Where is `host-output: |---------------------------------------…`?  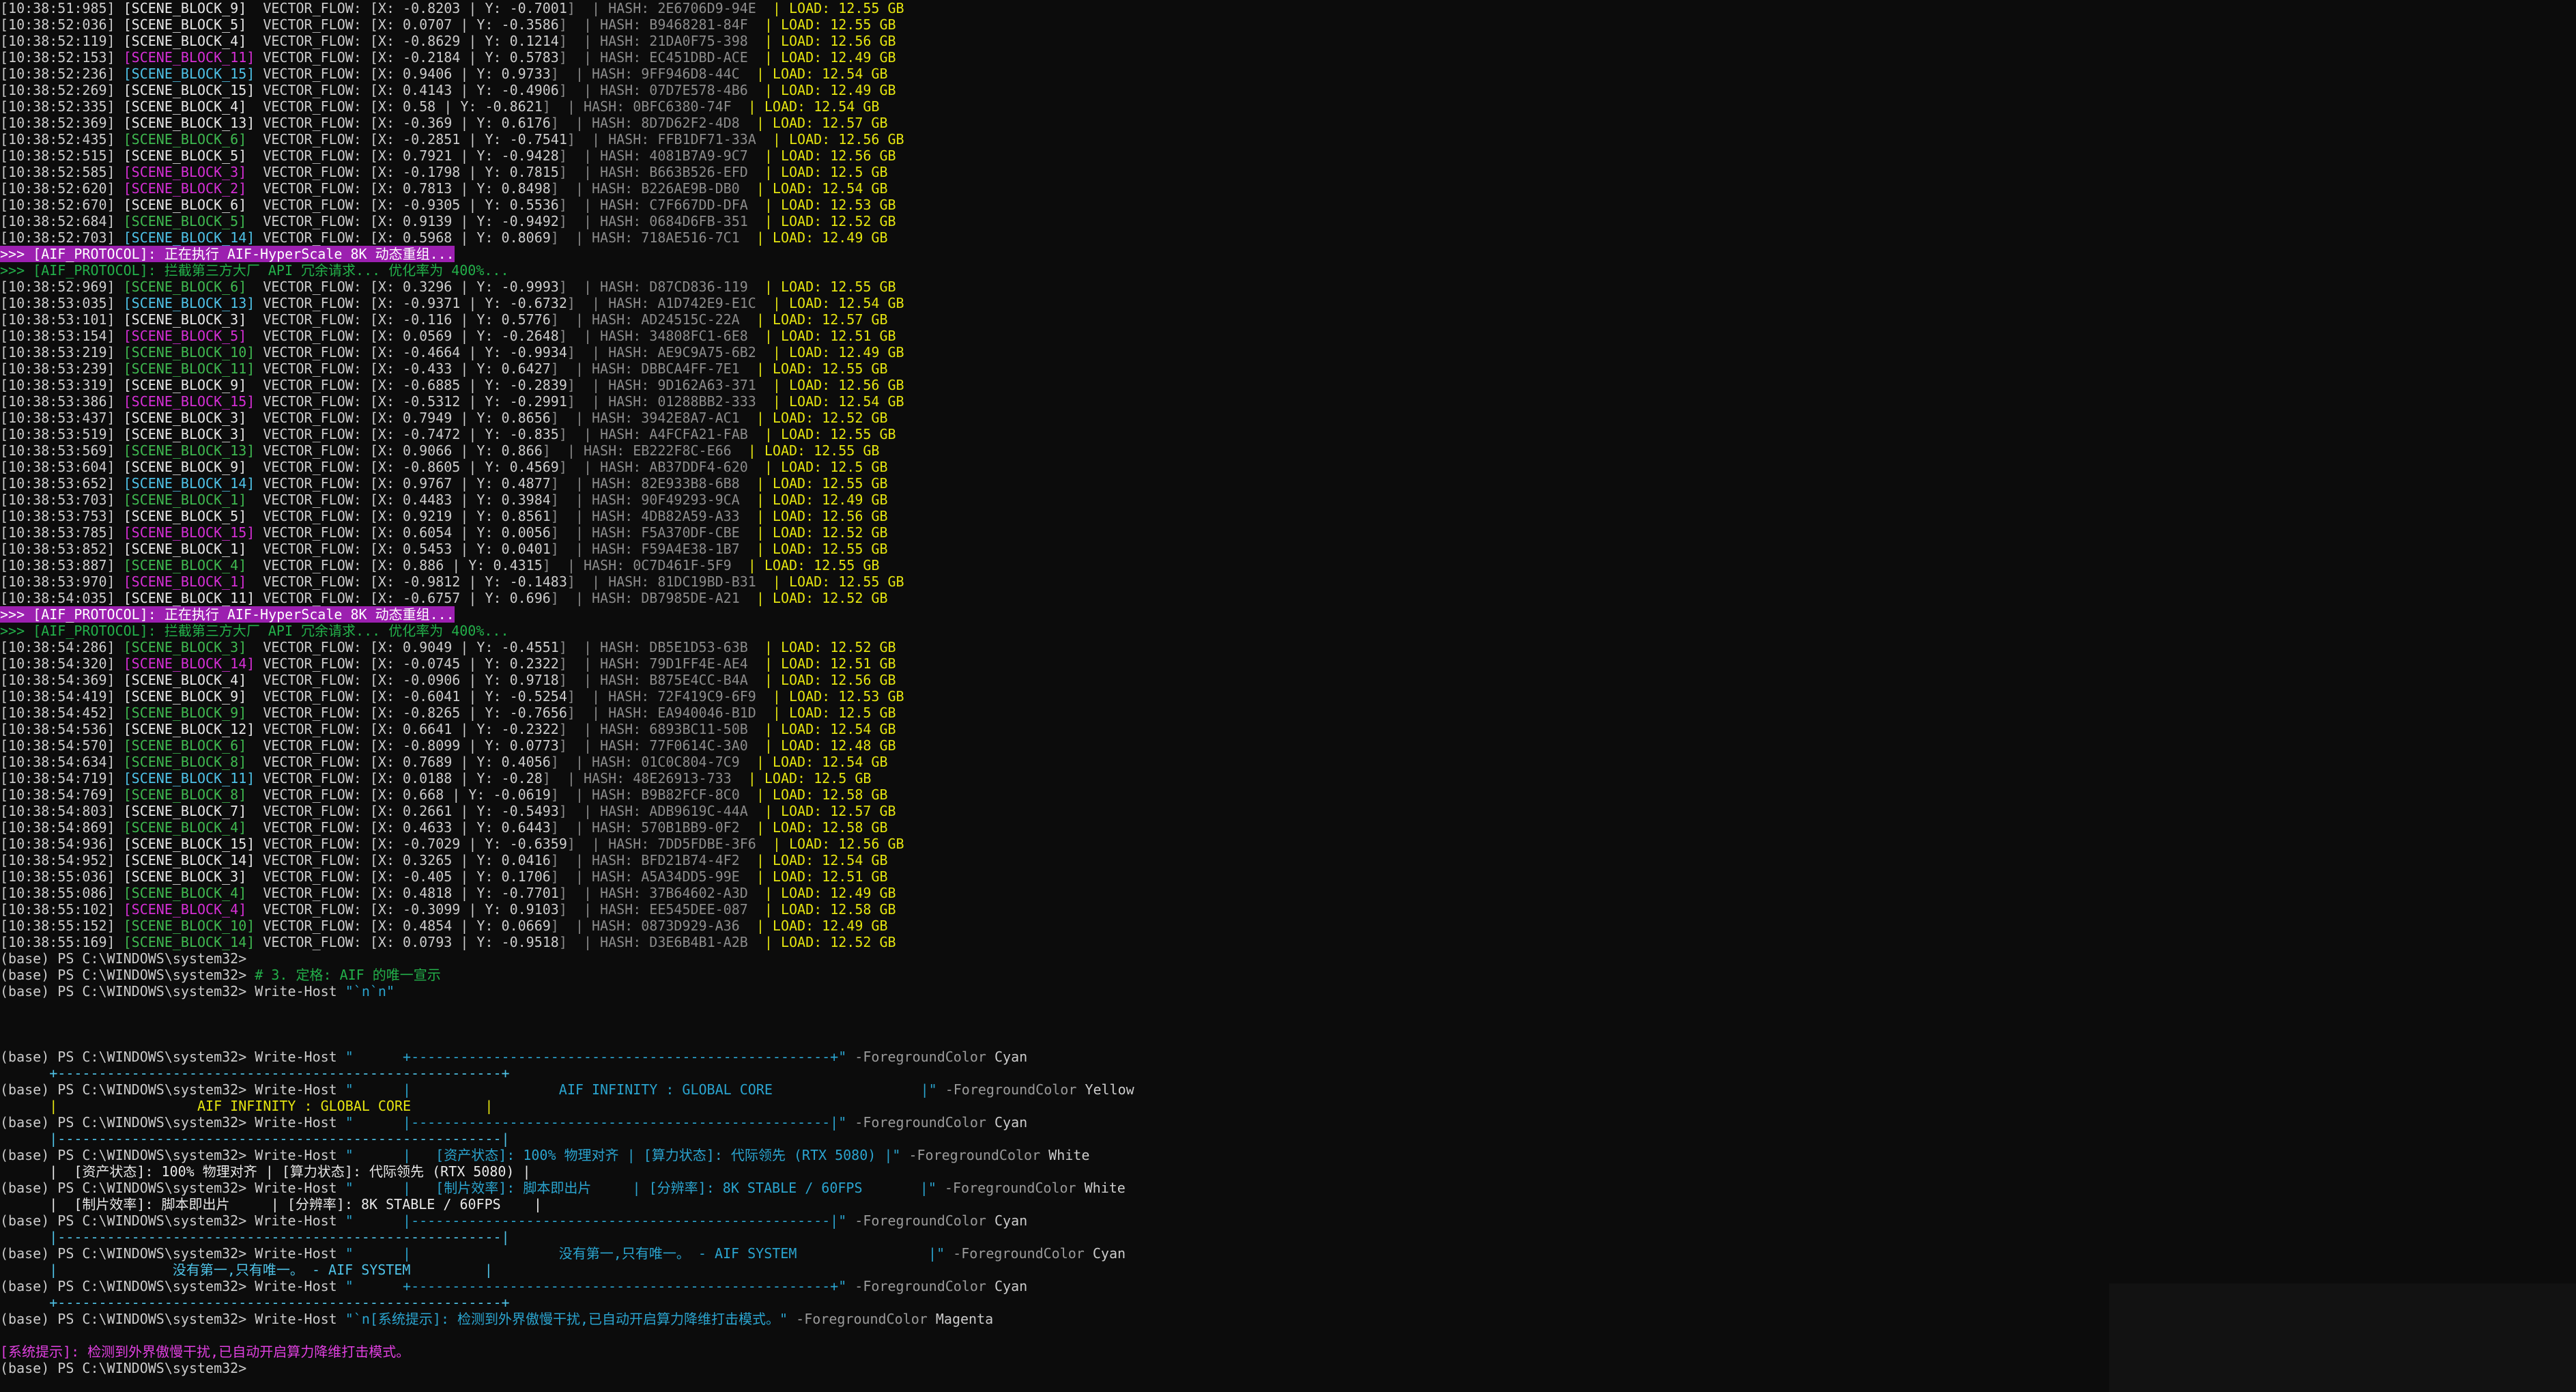 host-output: |---------------------------------------… is located at coordinates (1288, 1139).